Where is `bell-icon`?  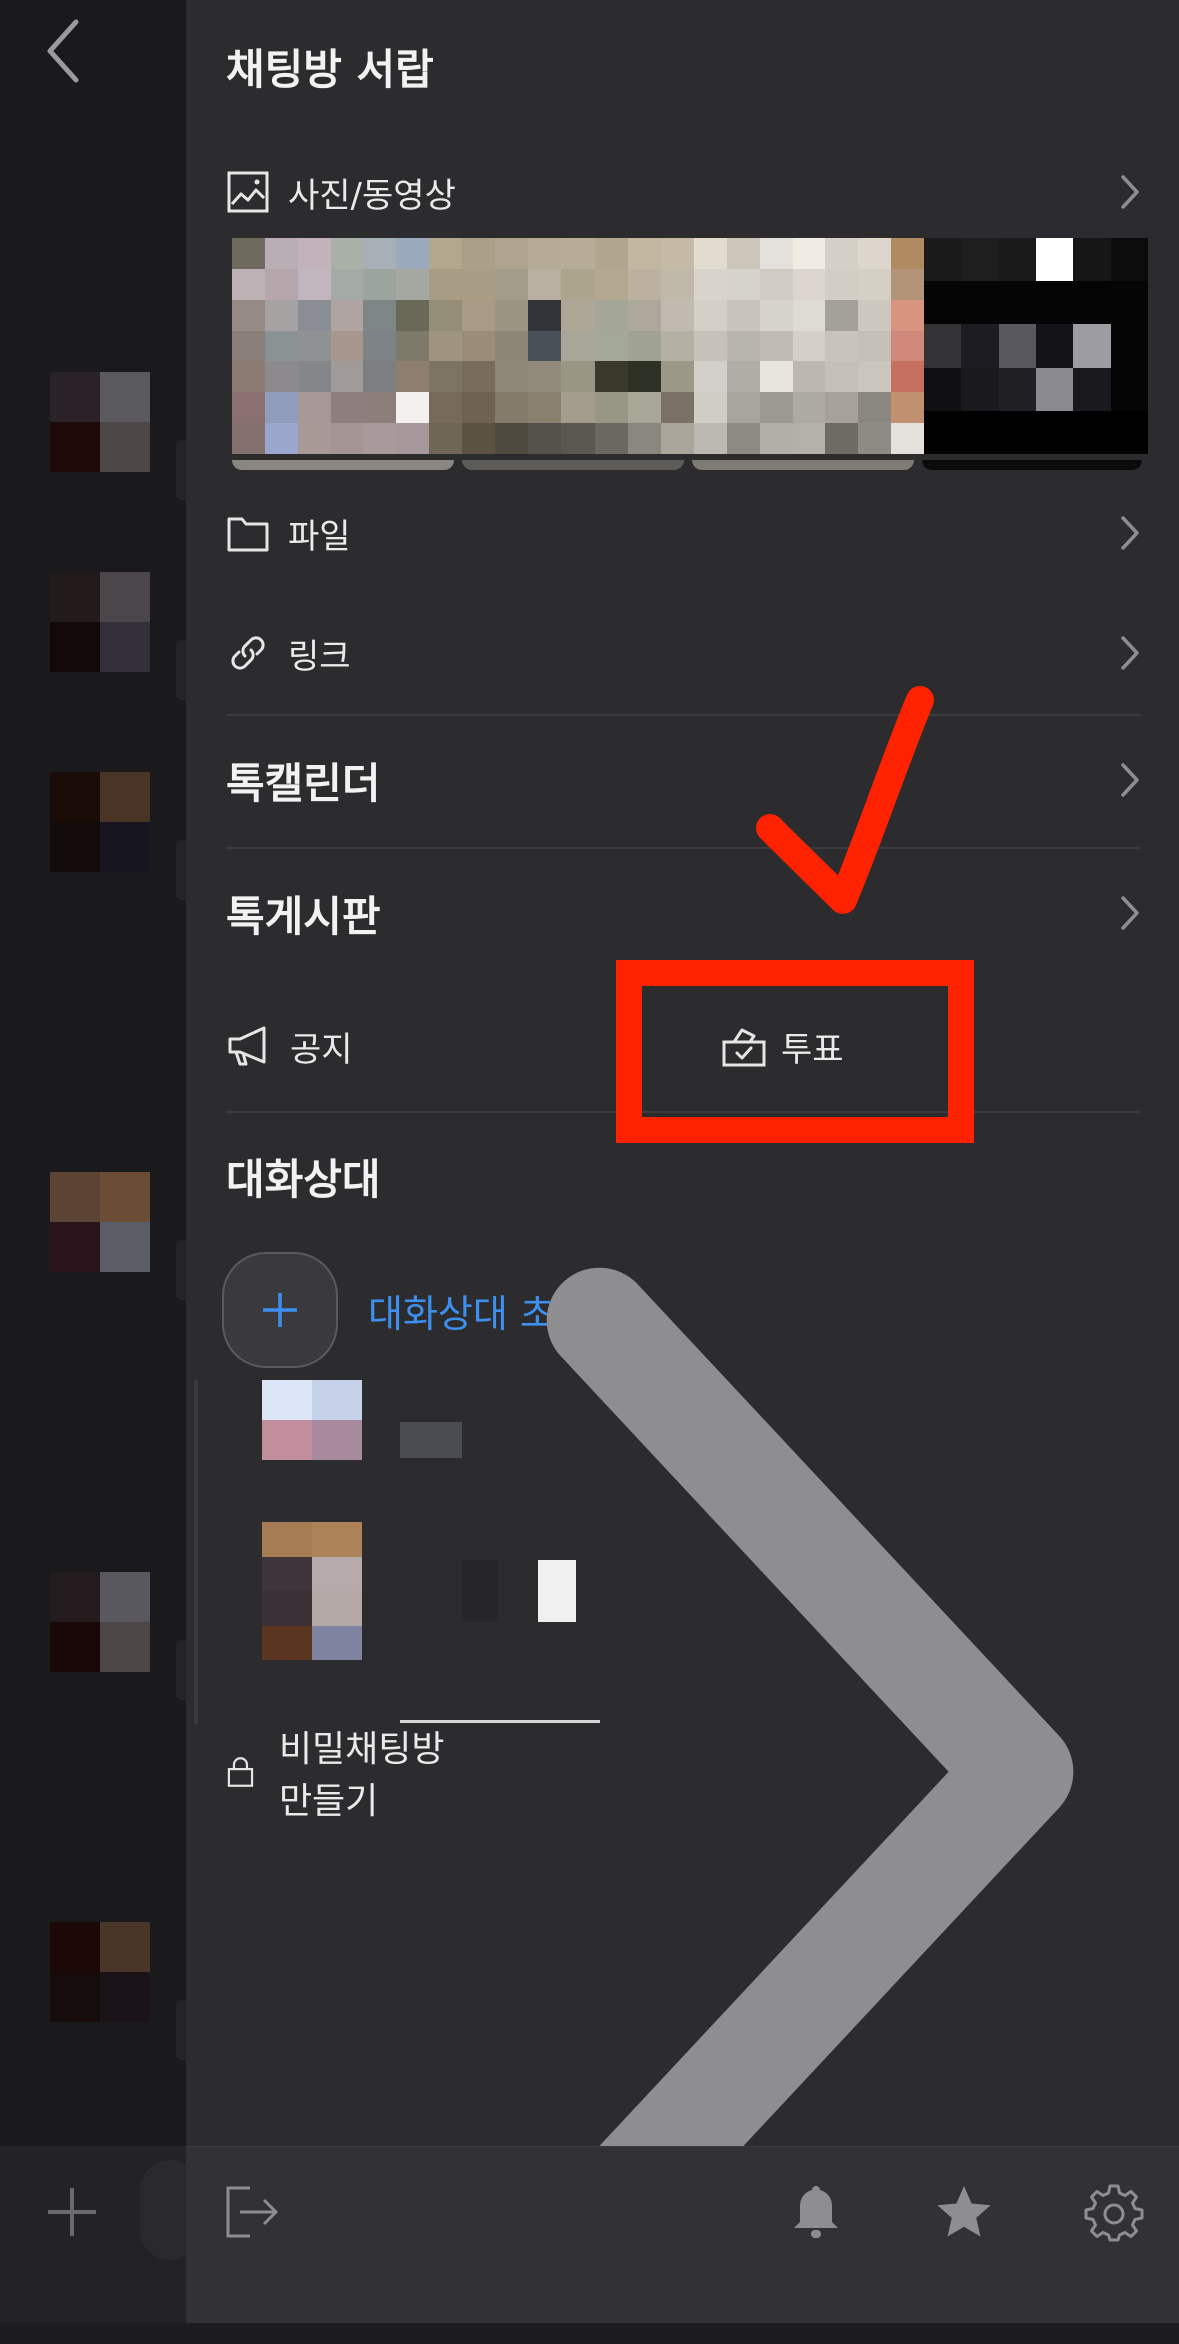 bell-icon is located at coordinates (816, 2212).